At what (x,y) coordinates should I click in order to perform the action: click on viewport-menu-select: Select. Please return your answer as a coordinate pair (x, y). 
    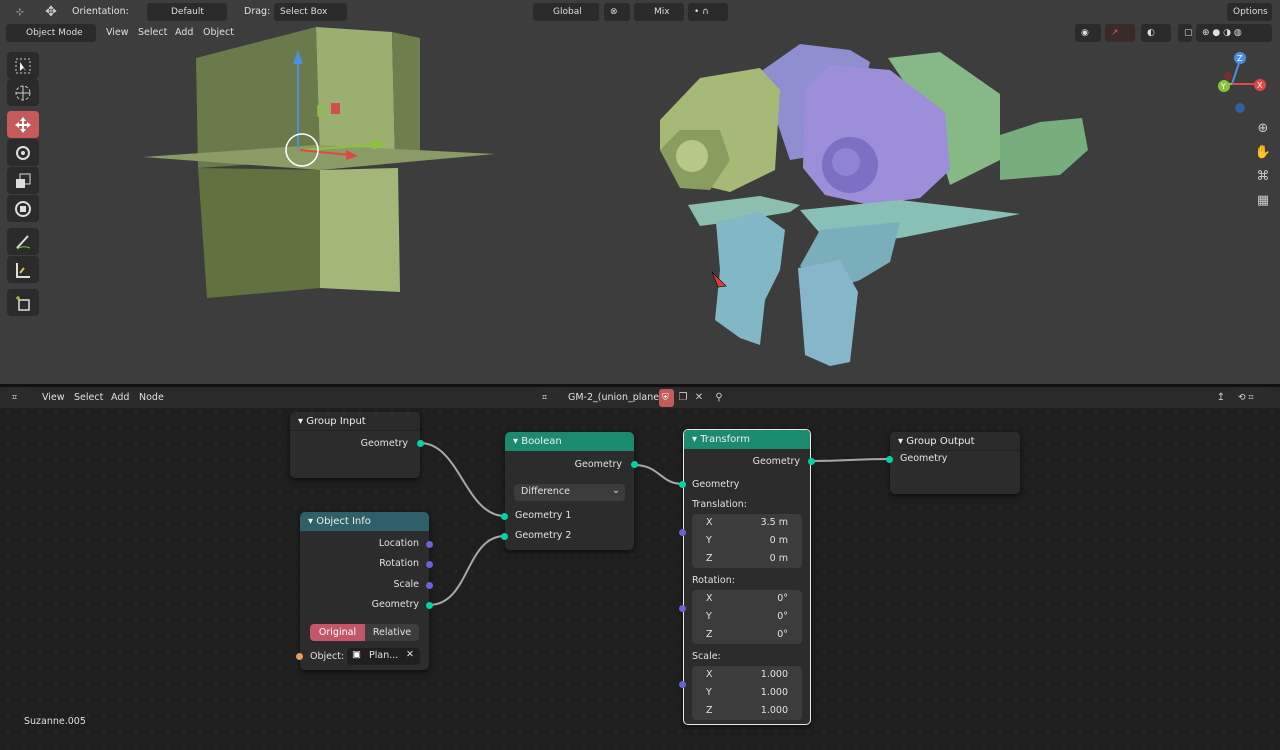
    Looking at the image, I should click on (152, 33).